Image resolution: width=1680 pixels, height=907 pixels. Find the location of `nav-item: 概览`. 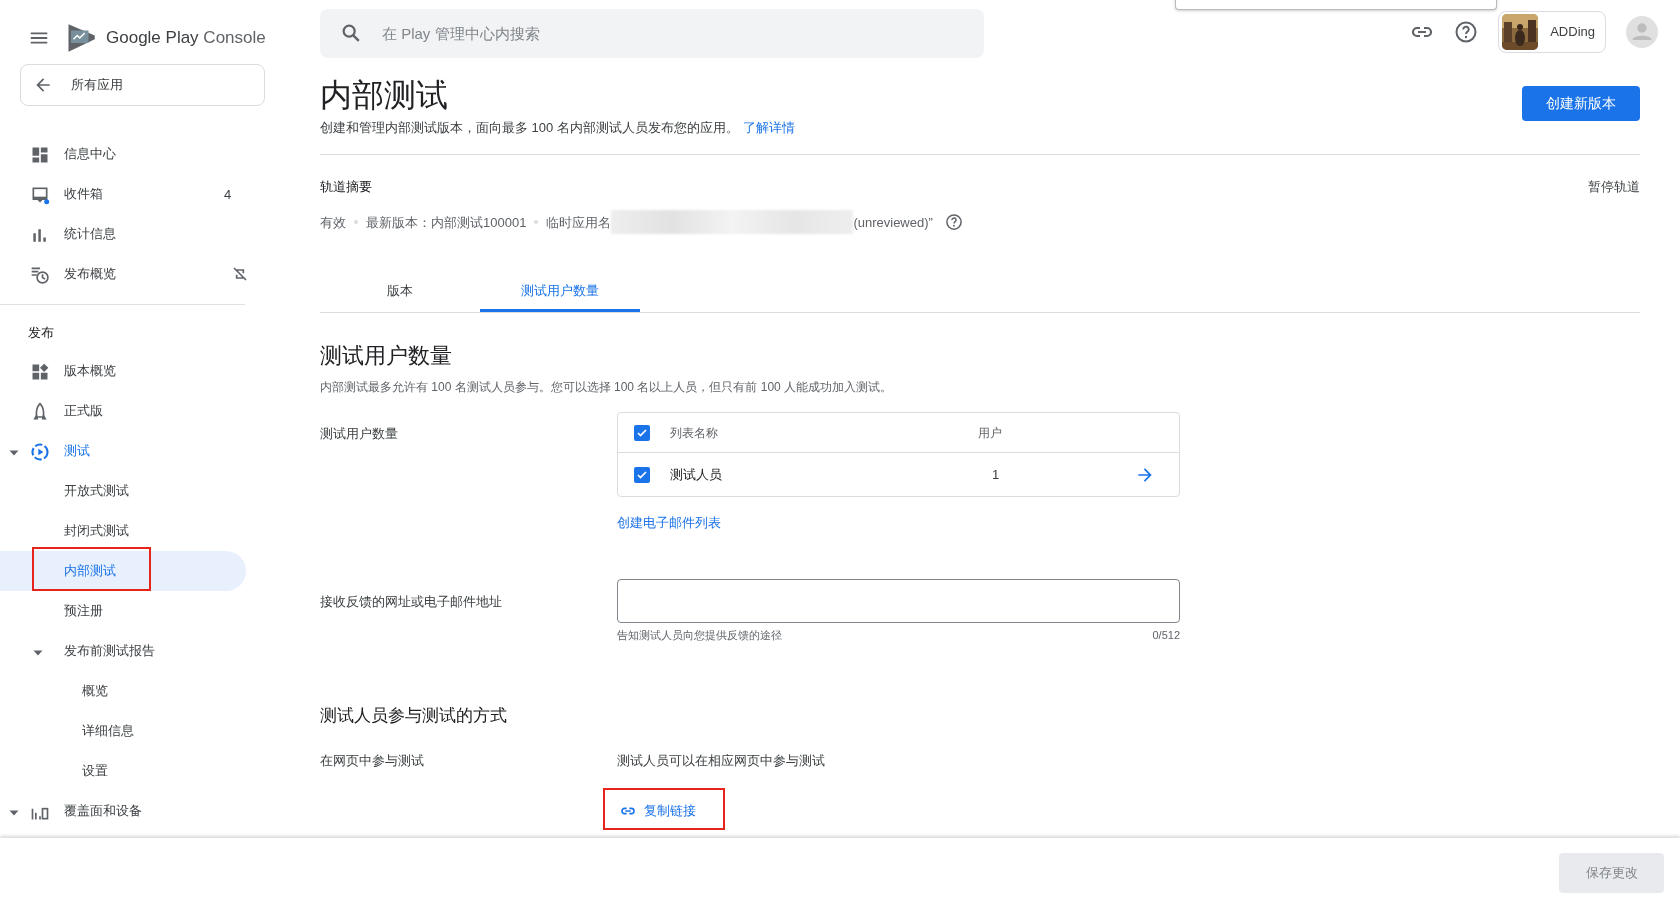

nav-item: 概览 is located at coordinates (54, 690).